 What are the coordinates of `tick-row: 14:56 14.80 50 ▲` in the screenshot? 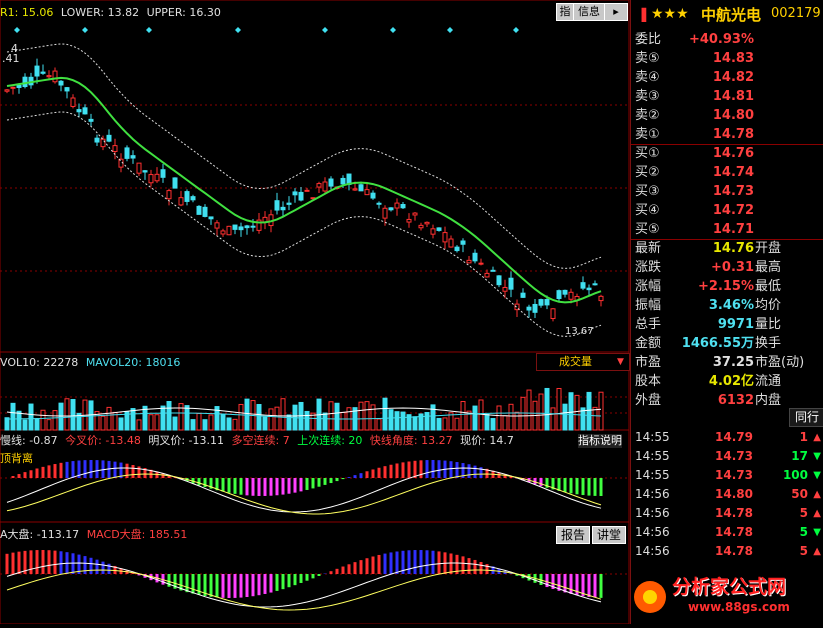 It's located at (727, 494).